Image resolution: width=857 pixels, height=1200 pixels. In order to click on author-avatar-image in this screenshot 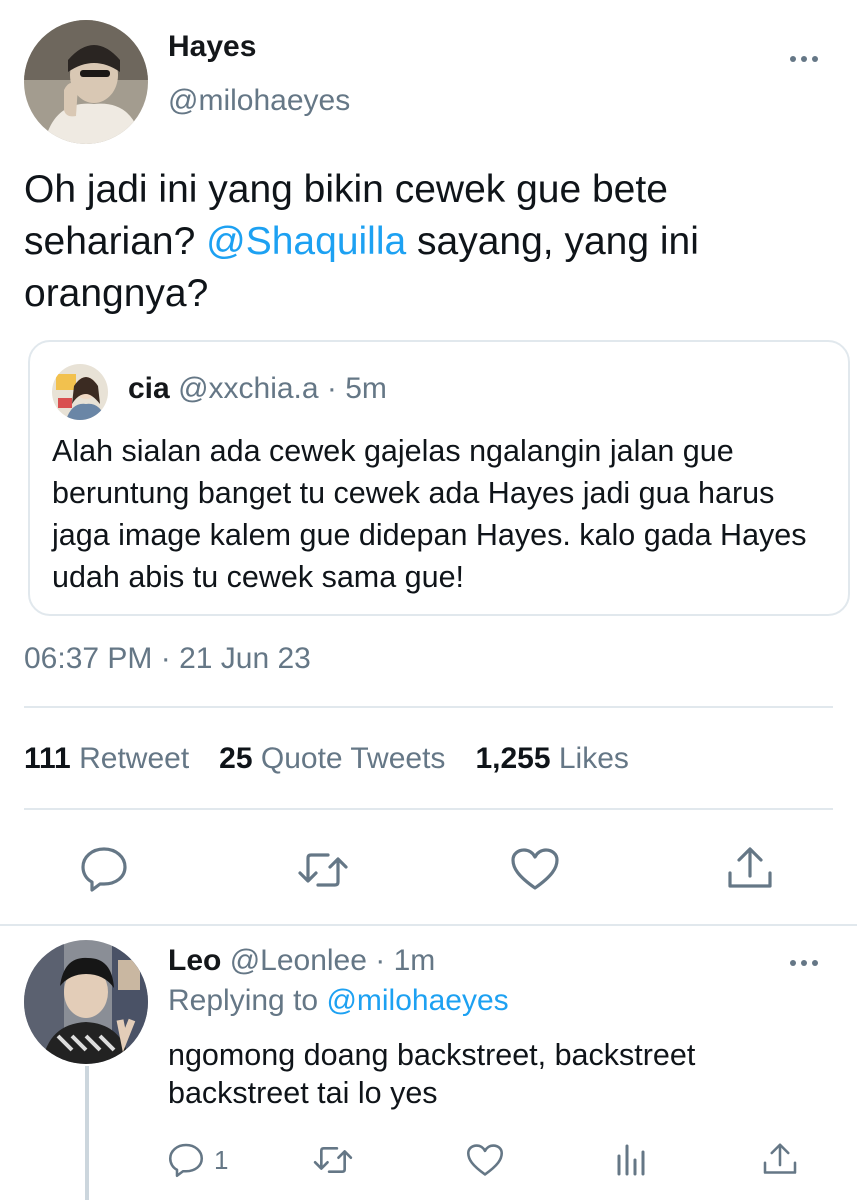, I will do `click(86, 82)`.